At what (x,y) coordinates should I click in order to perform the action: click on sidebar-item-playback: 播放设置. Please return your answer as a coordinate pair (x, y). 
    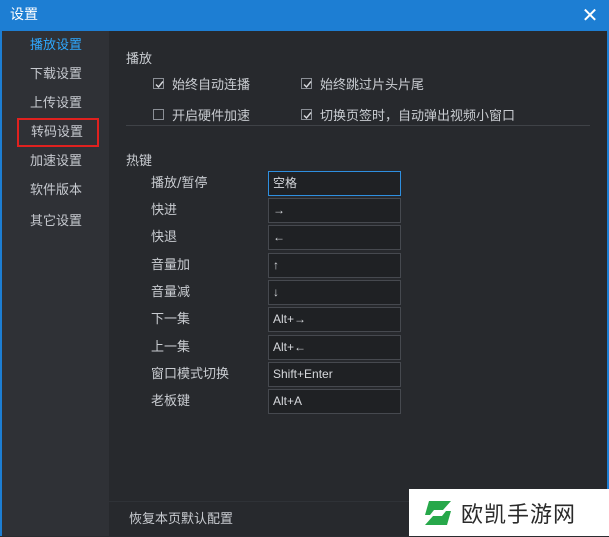
    Looking at the image, I should click on (55, 45).